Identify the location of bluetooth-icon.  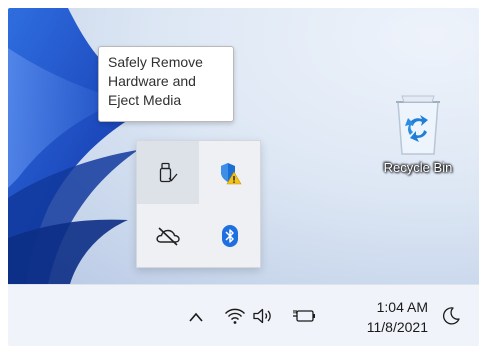
(230, 235).